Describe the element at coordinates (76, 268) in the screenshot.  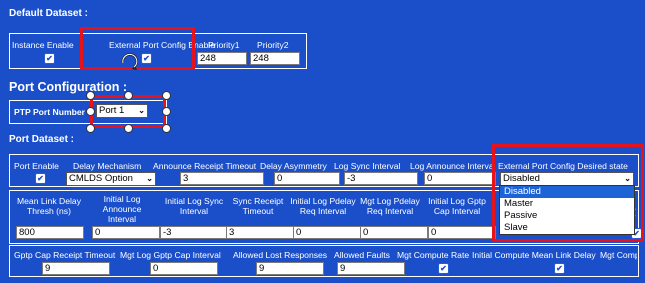
I see `gptp-cap-receipt-timeout-input: 9` at that location.